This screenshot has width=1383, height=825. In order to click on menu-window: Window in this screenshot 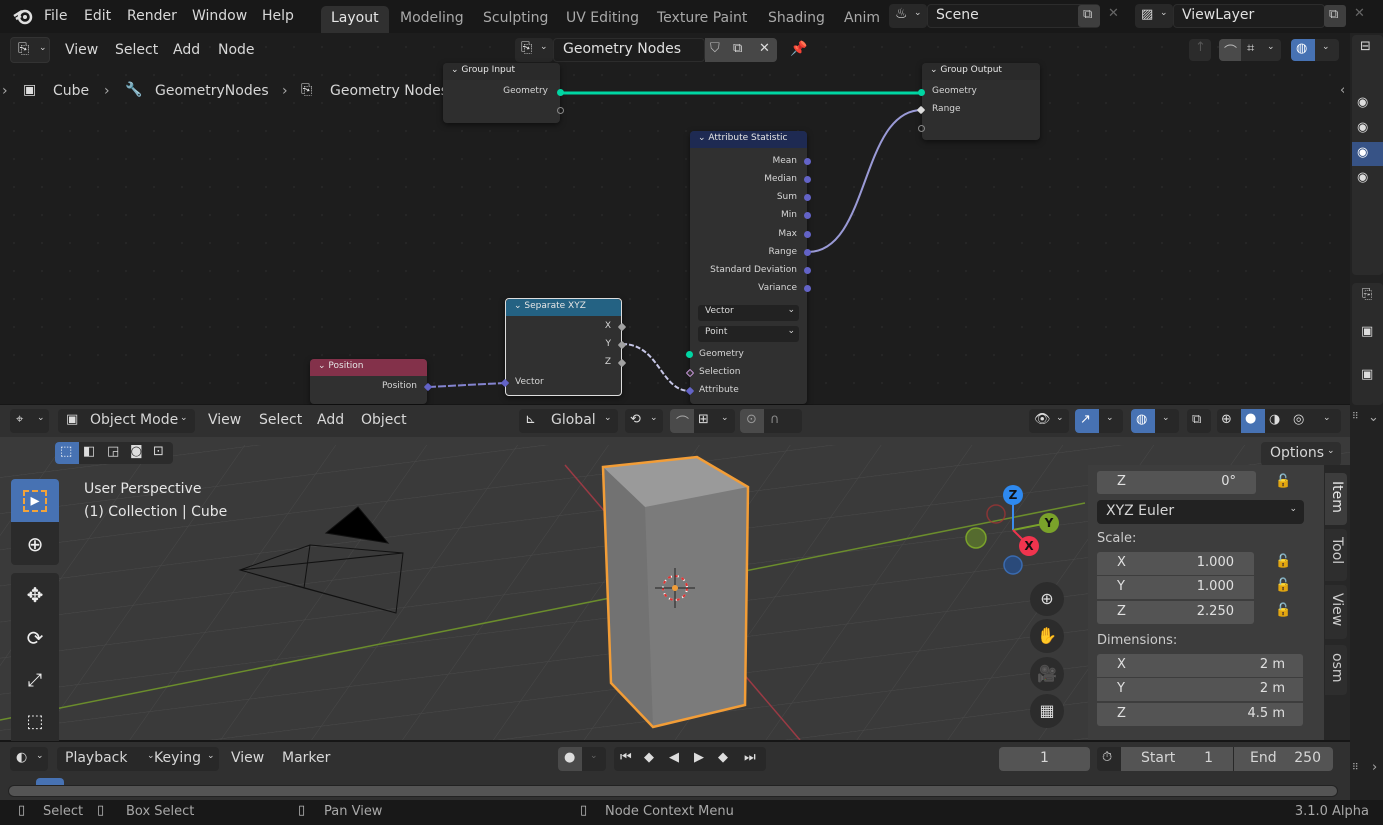, I will do `click(219, 16)`.